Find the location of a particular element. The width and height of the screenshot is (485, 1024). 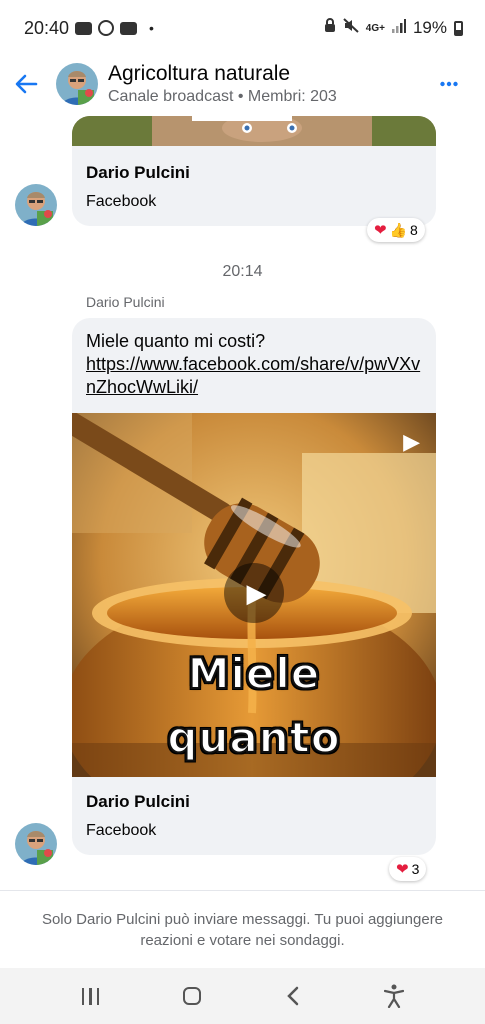

back-arrow-icon is located at coordinates (26, 84).